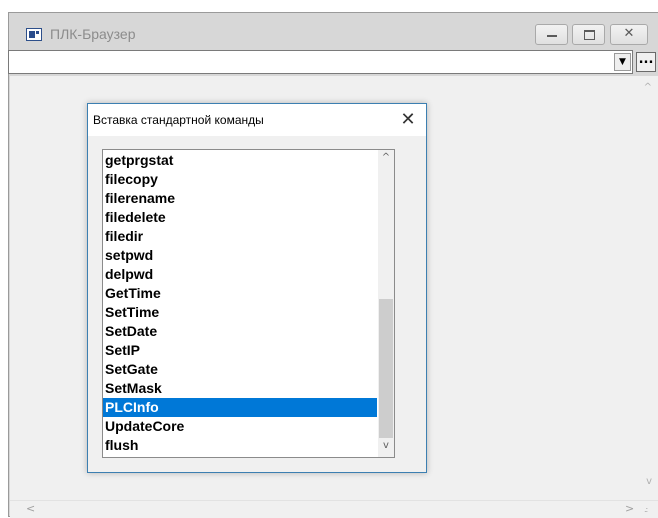 This screenshot has width=658, height=518. I want to click on list-vertical-scrollbar: ^ v, so click(386, 303).